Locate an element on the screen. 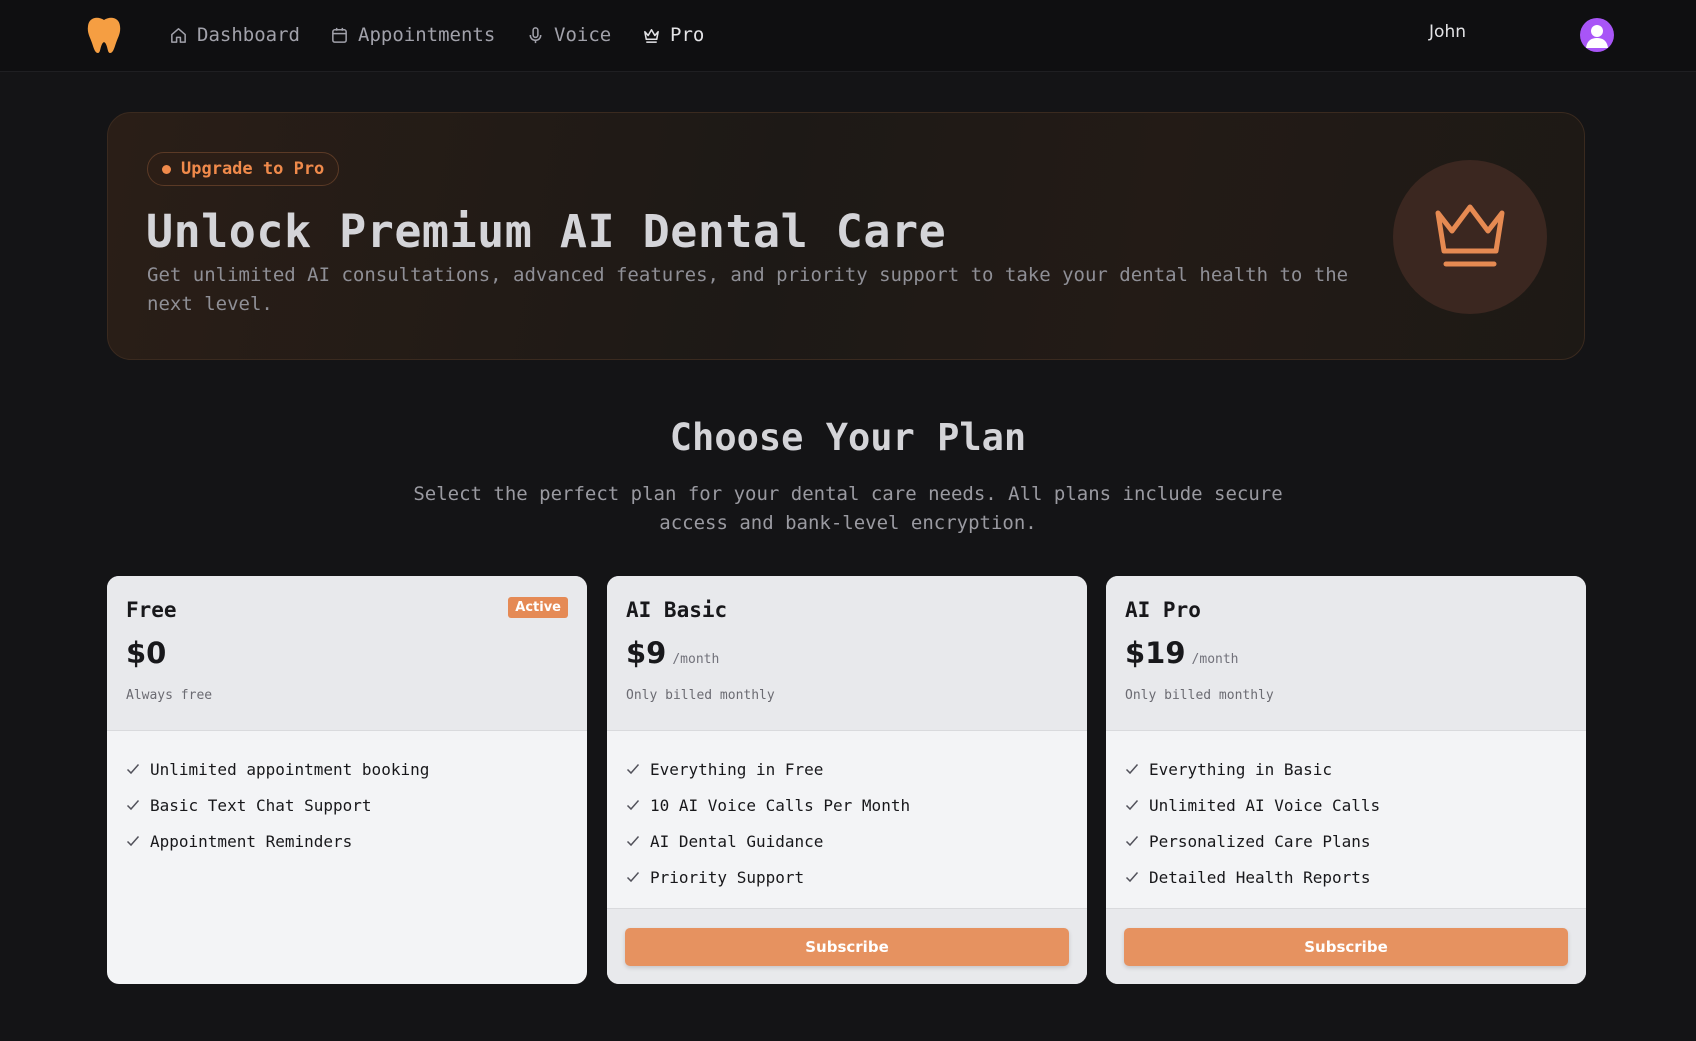 The height and width of the screenshot is (1041, 1696). plan-card-header: Free Active $0 Always free is located at coordinates (347, 653).